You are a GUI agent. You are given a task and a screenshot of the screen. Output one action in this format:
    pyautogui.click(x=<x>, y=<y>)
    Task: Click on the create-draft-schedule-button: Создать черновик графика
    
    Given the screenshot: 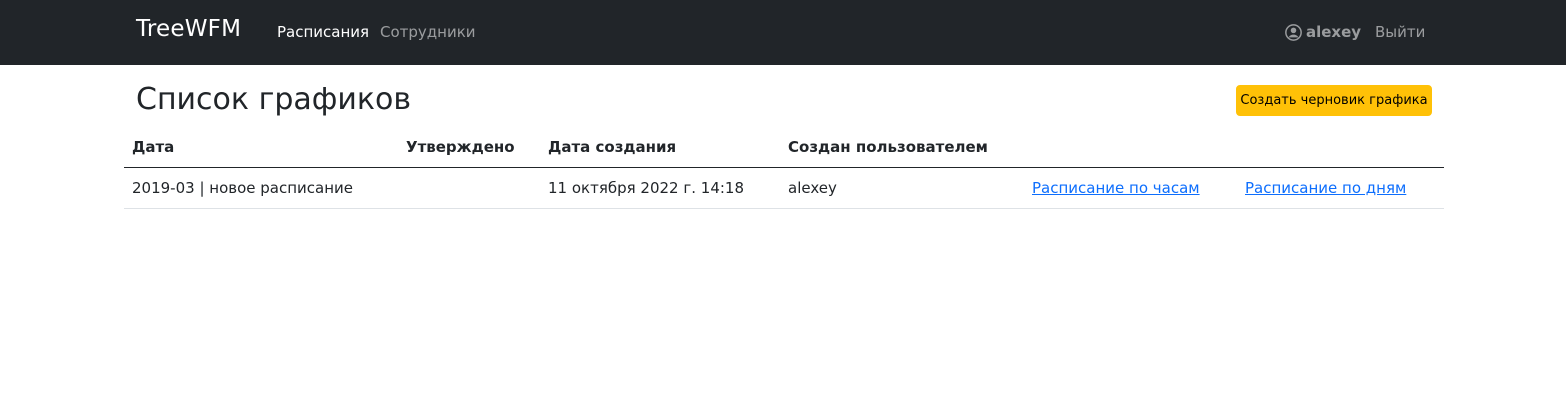 What is the action you would take?
    pyautogui.click(x=1334, y=100)
    